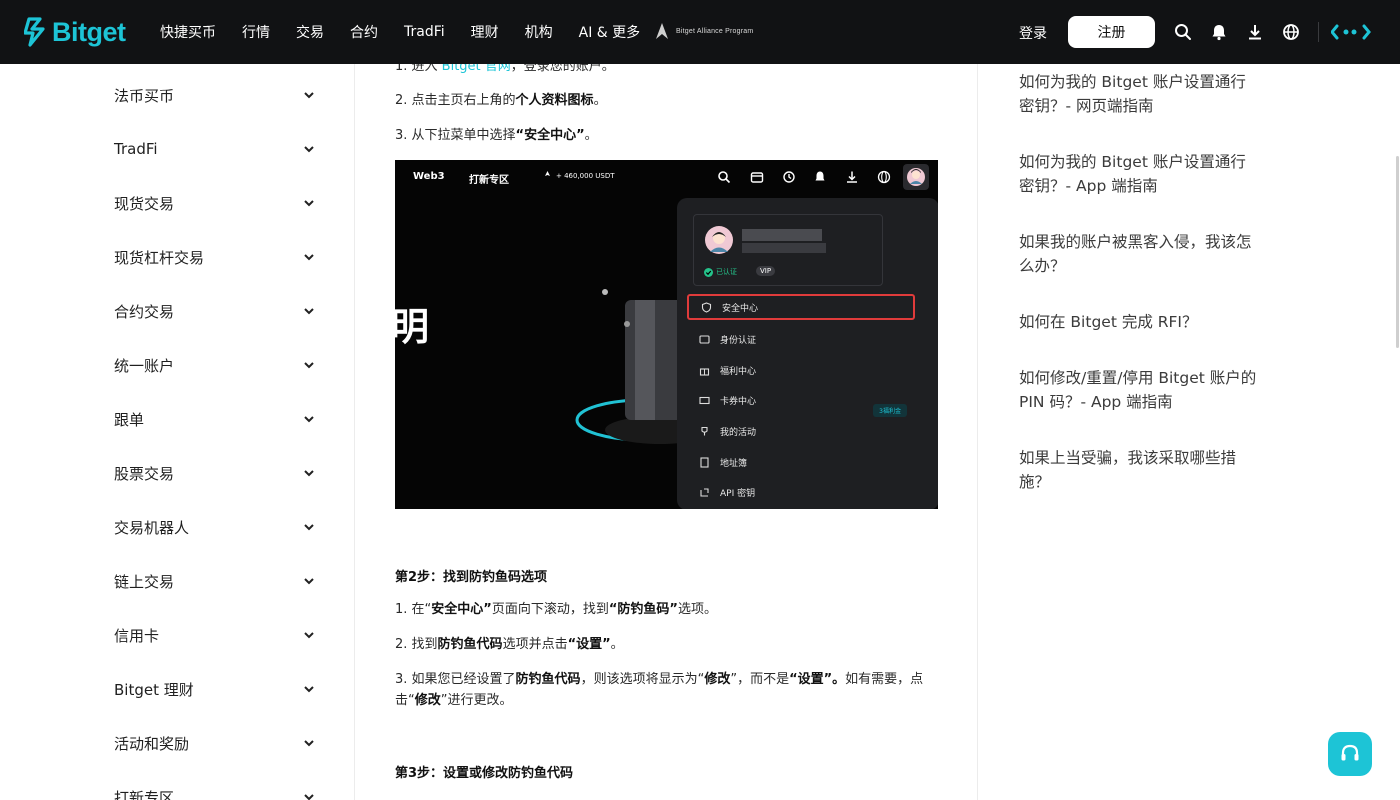  I want to click on api-icon, so click(704, 492).